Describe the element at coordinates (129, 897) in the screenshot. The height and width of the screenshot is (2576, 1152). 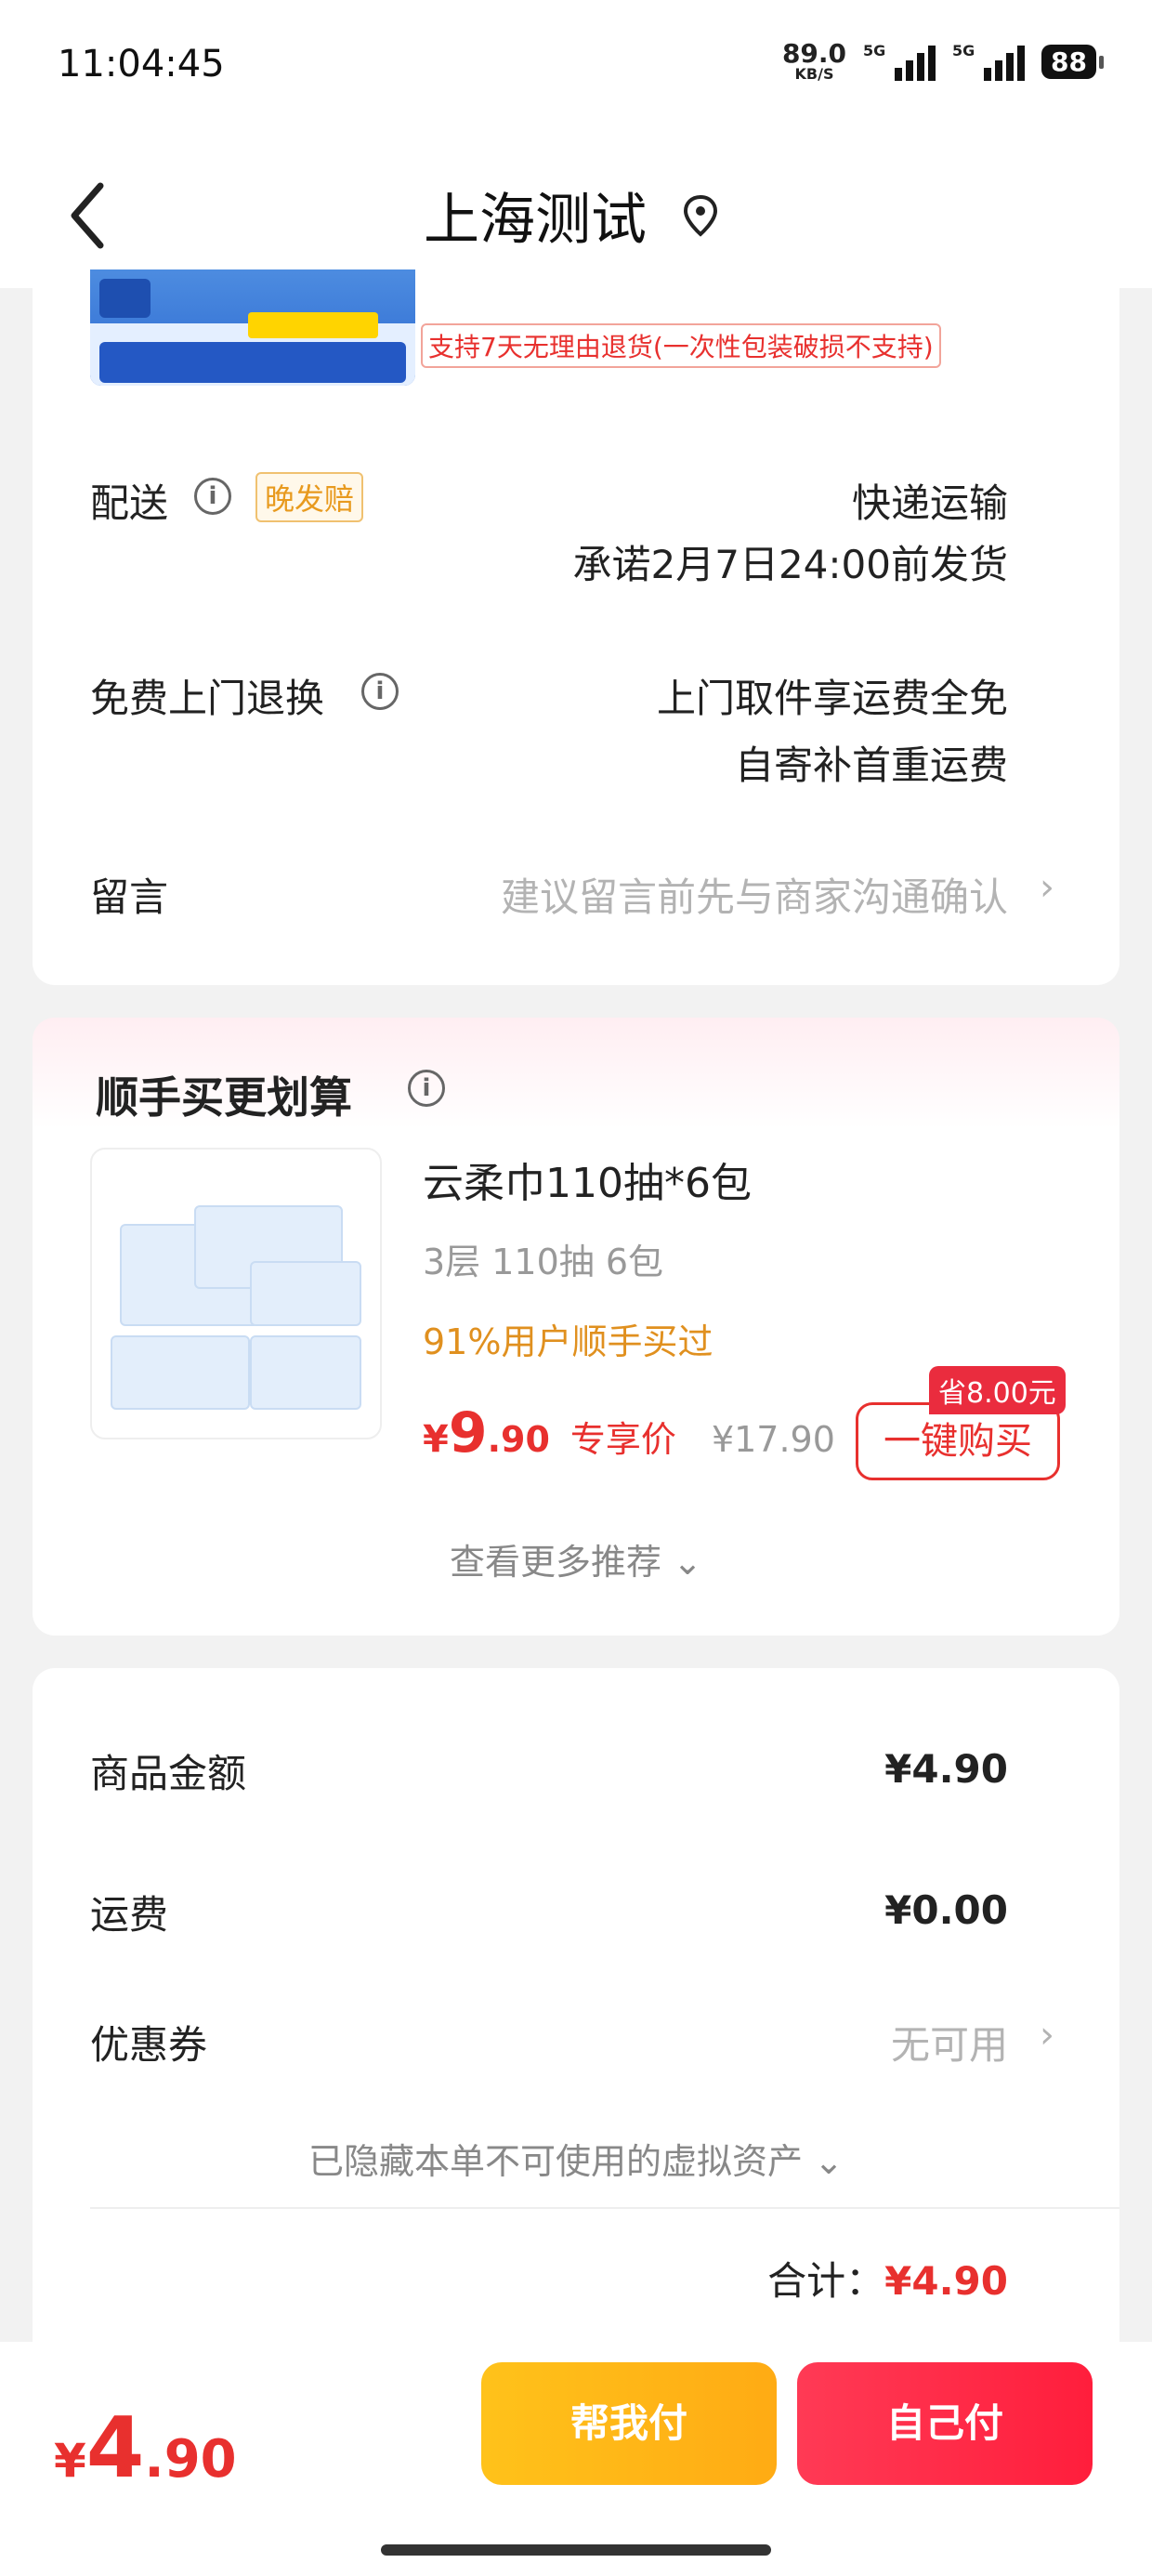
I see `message-label: 留言` at that location.